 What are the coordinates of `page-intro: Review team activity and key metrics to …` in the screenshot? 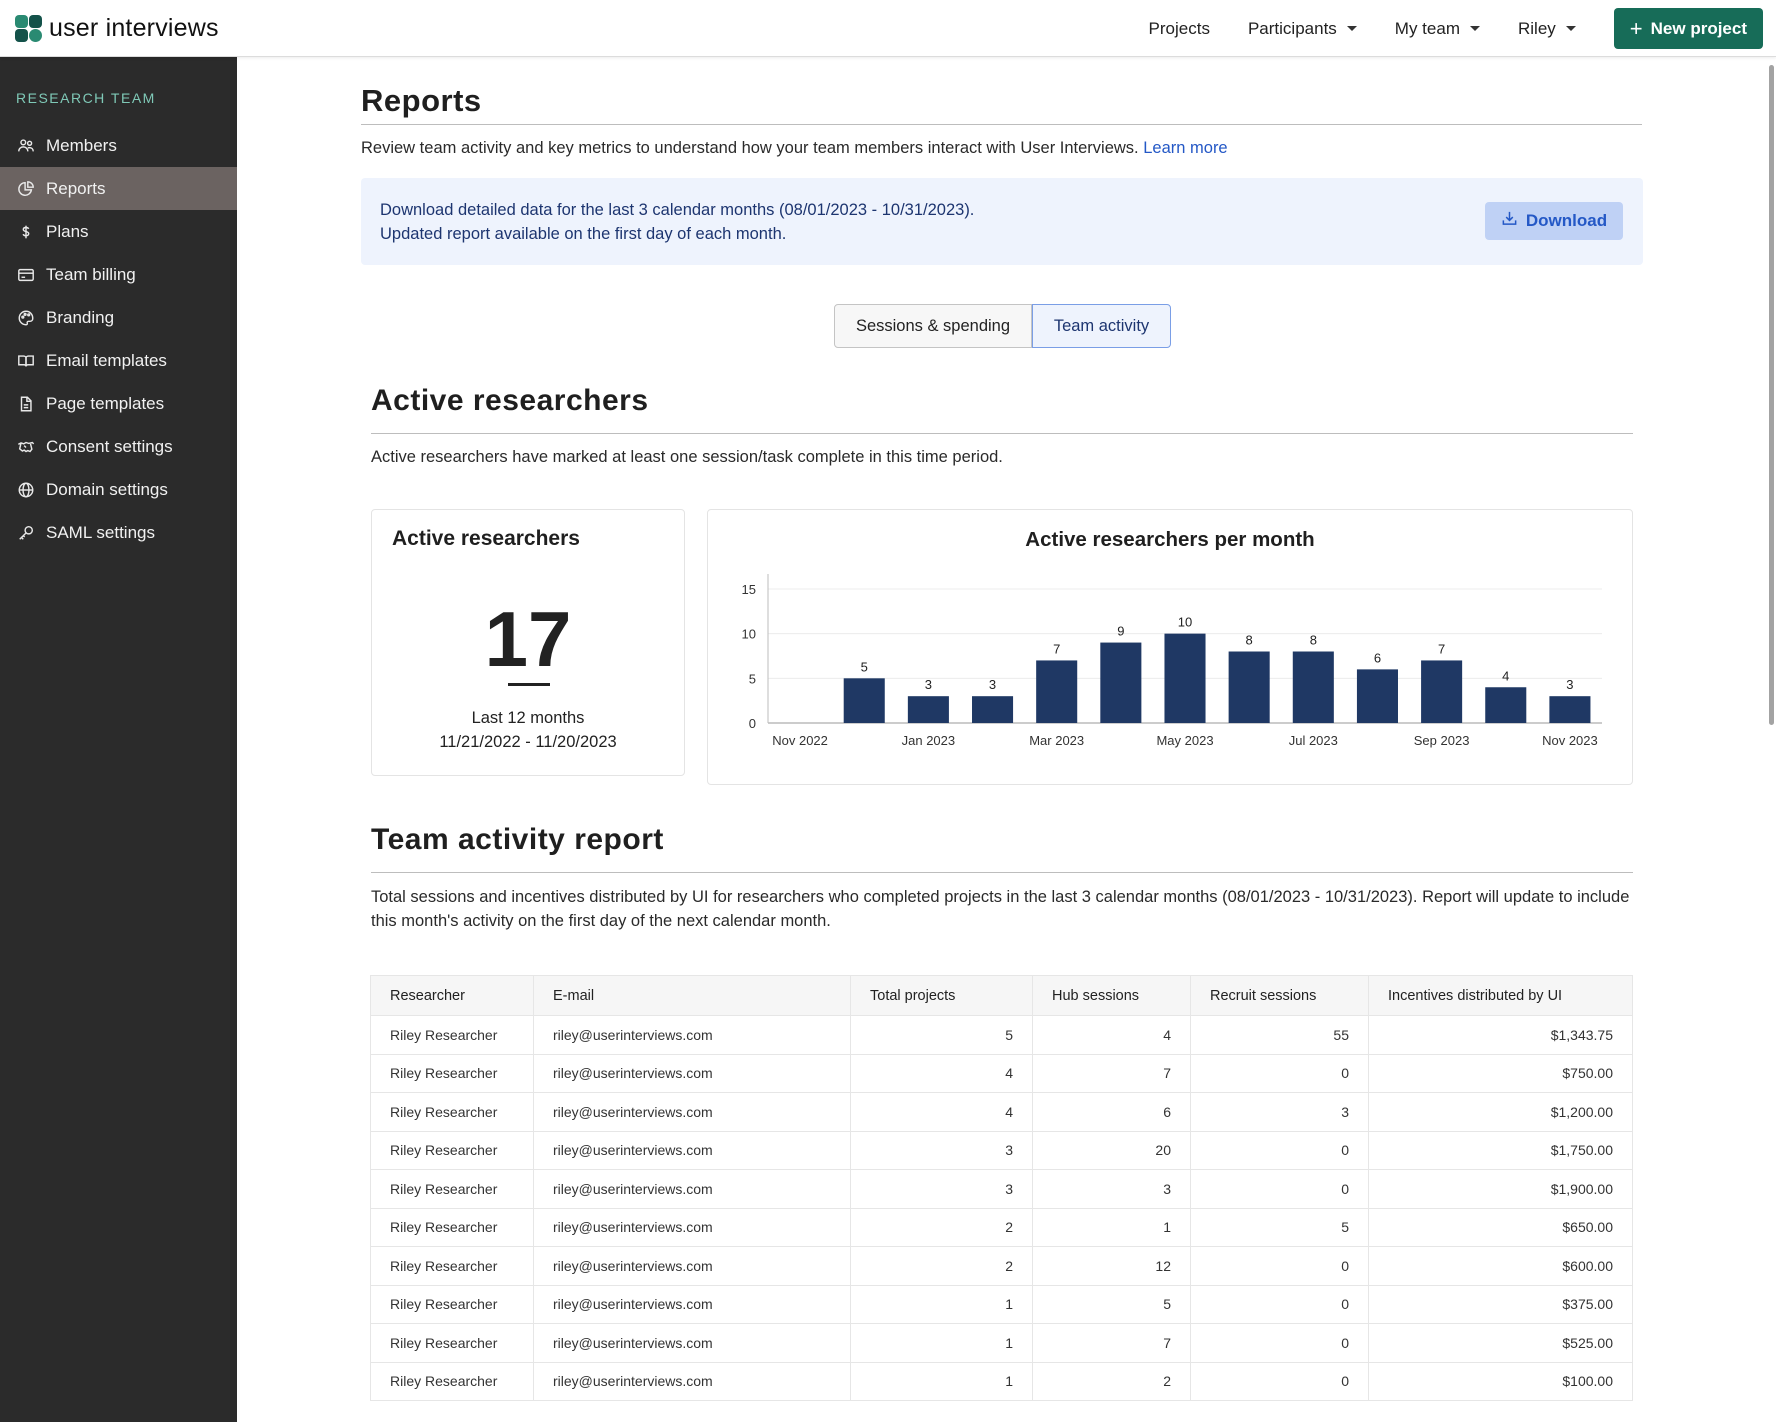 It's located at (794, 148).